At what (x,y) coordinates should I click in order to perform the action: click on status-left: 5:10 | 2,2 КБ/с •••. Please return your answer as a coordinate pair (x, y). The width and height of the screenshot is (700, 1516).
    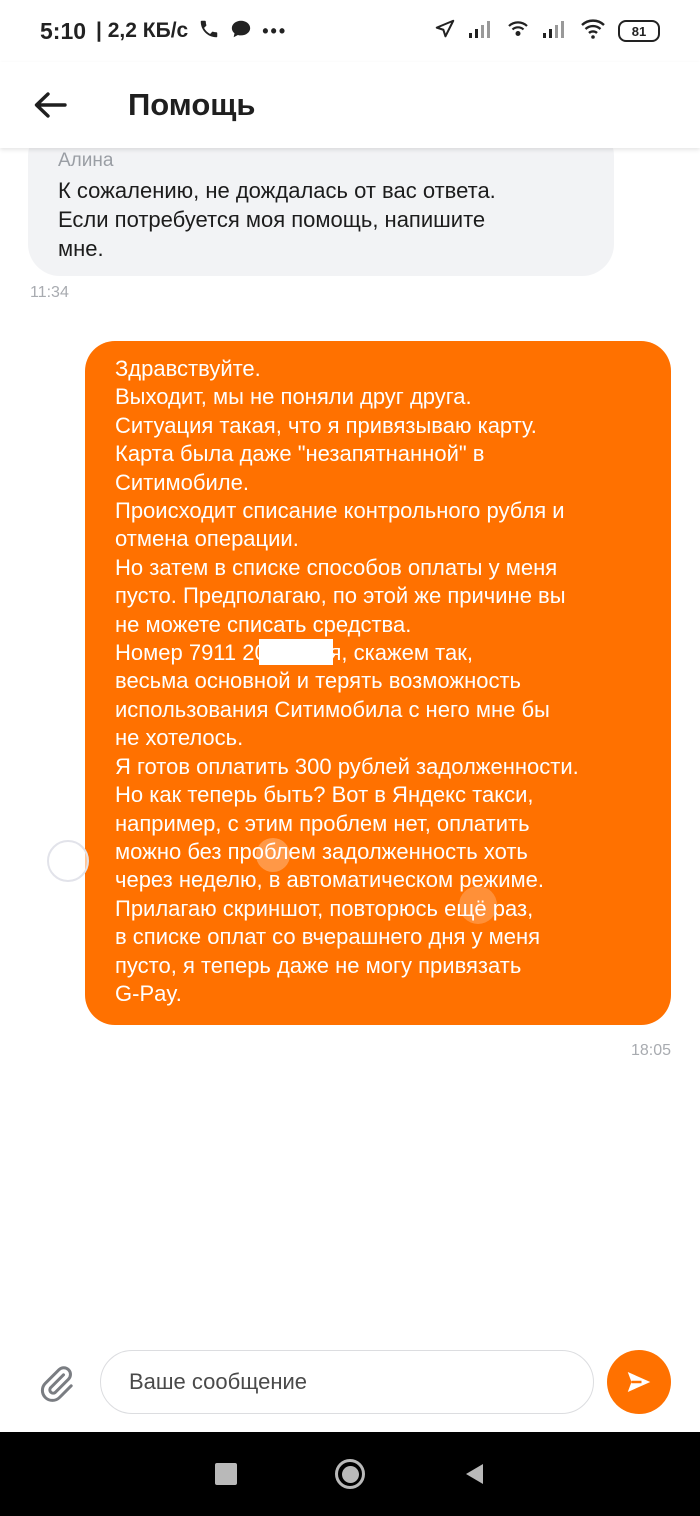
    Looking at the image, I should click on (163, 31).